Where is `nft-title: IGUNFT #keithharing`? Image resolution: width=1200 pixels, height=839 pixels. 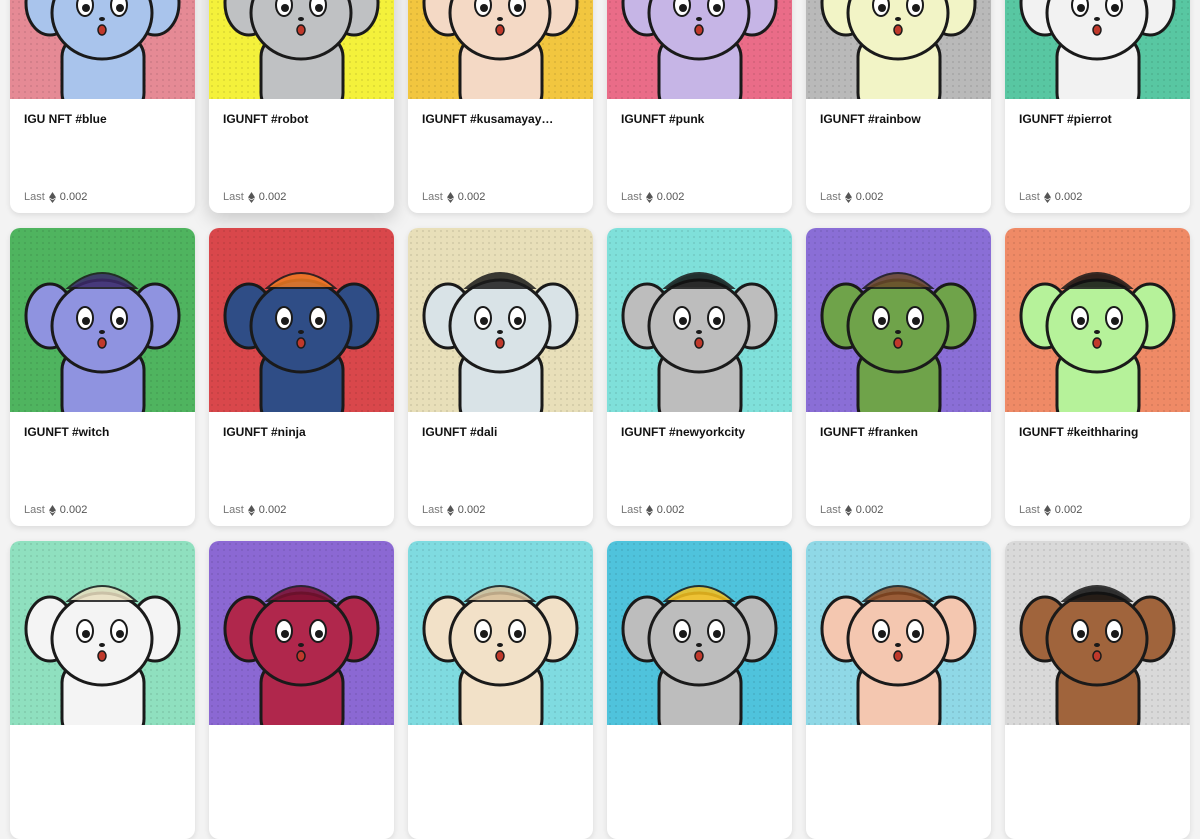
nft-title: IGUNFT #keithharing is located at coordinates (1097, 432).